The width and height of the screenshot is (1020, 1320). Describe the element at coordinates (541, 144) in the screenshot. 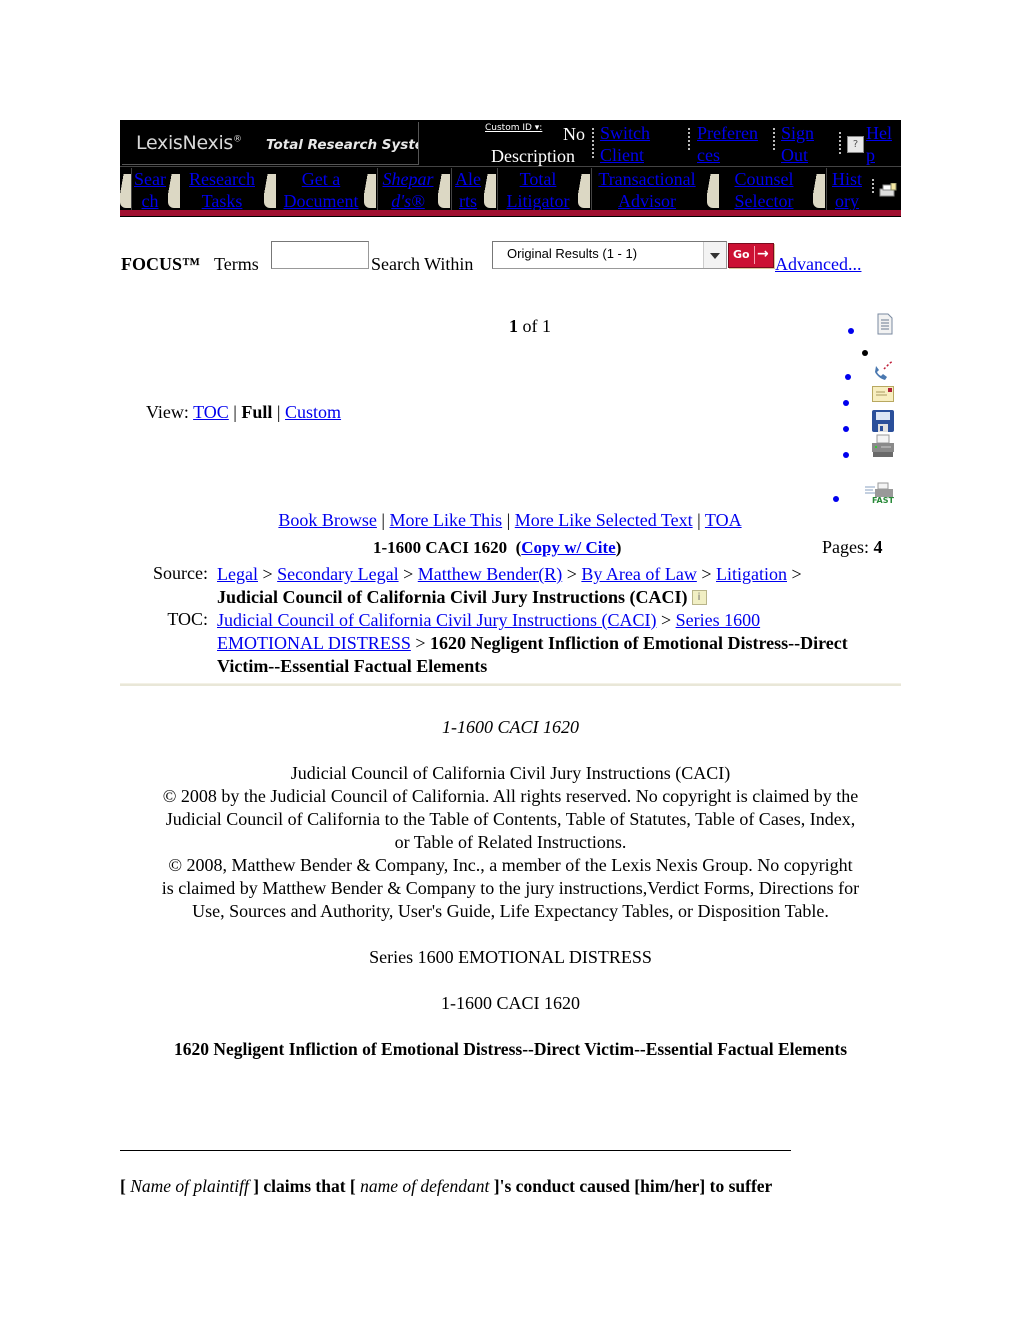

I see `custom-id: Custom ID ▾: No Description` at that location.